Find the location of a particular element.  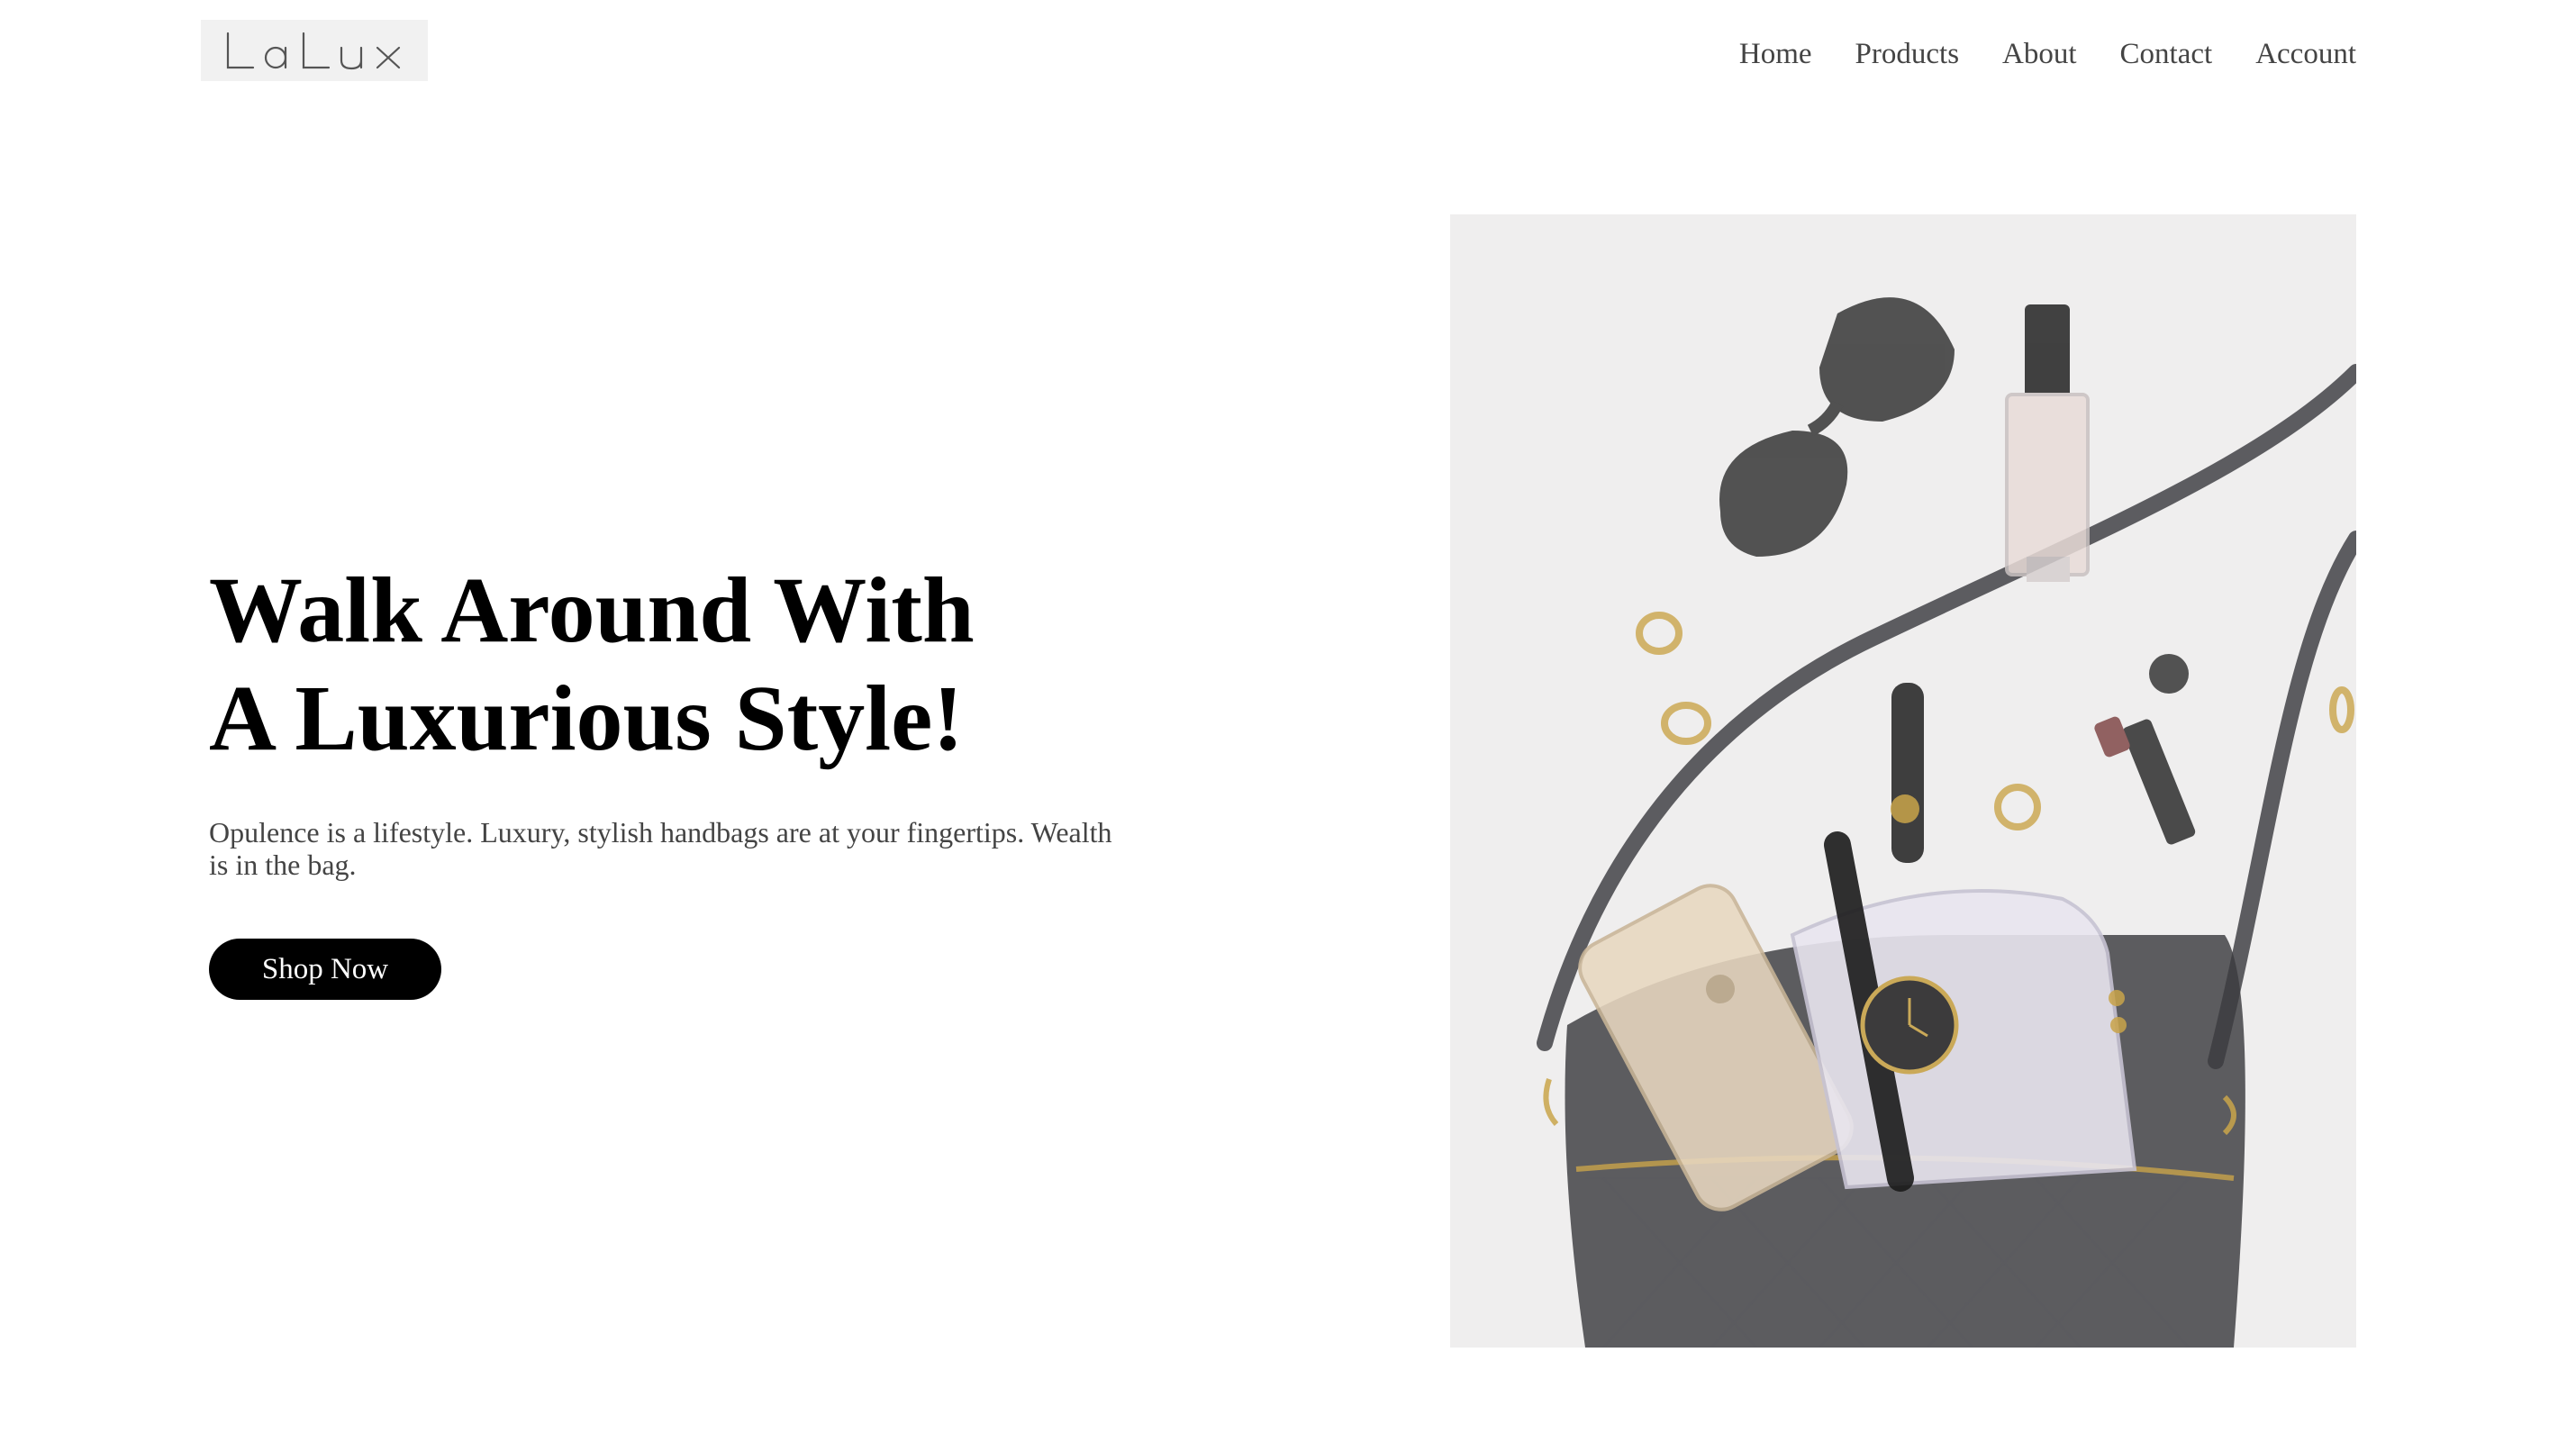

main-nav: Home Products About Contact Account is located at coordinates (2047, 54).